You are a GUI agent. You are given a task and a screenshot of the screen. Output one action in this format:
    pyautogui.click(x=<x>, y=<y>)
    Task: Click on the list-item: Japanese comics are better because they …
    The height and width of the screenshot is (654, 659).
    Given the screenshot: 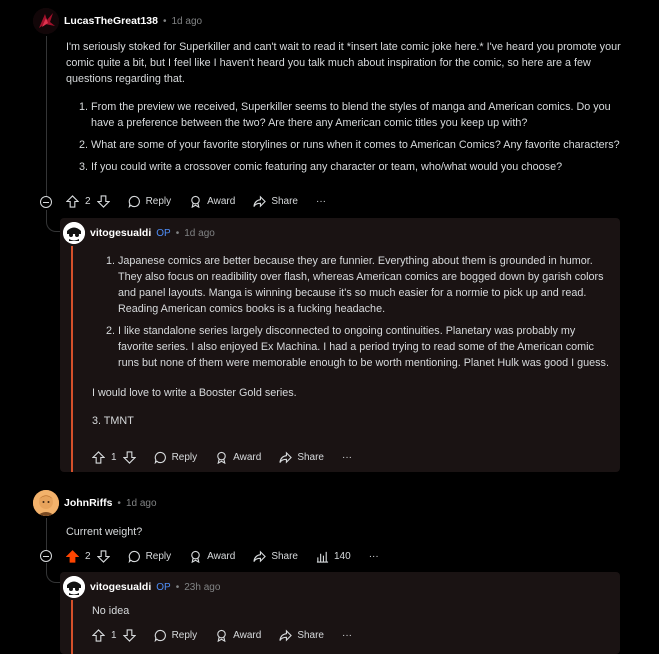 What is the action you would take?
    pyautogui.click(x=365, y=285)
    